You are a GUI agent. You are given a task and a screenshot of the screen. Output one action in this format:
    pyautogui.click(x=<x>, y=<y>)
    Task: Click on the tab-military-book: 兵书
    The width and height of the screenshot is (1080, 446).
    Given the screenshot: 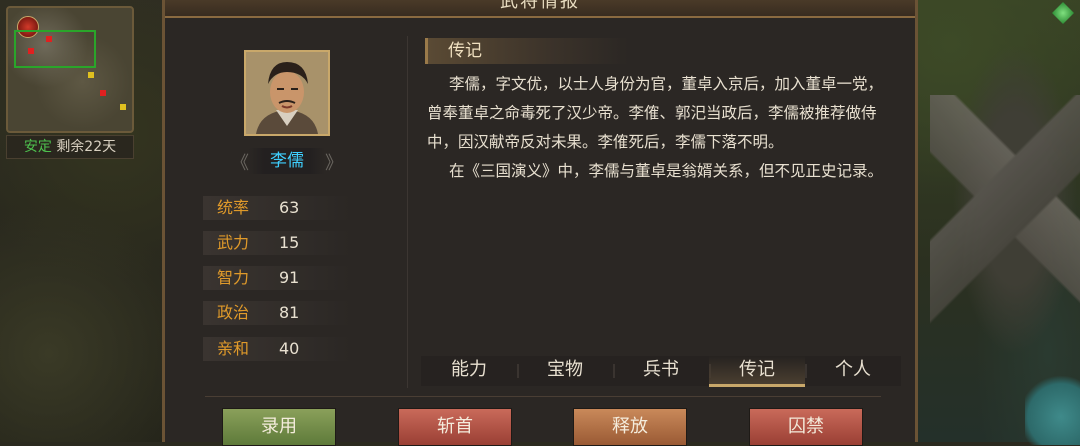 What is the action you would take?
    pyautogui.click(x=661, y=370)
    